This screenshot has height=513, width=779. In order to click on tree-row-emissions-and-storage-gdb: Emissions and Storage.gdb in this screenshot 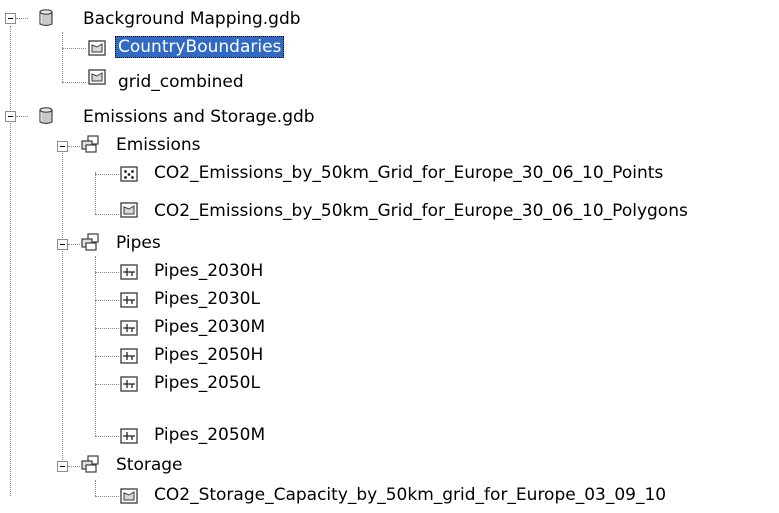, I will do `click(389, 117)`.